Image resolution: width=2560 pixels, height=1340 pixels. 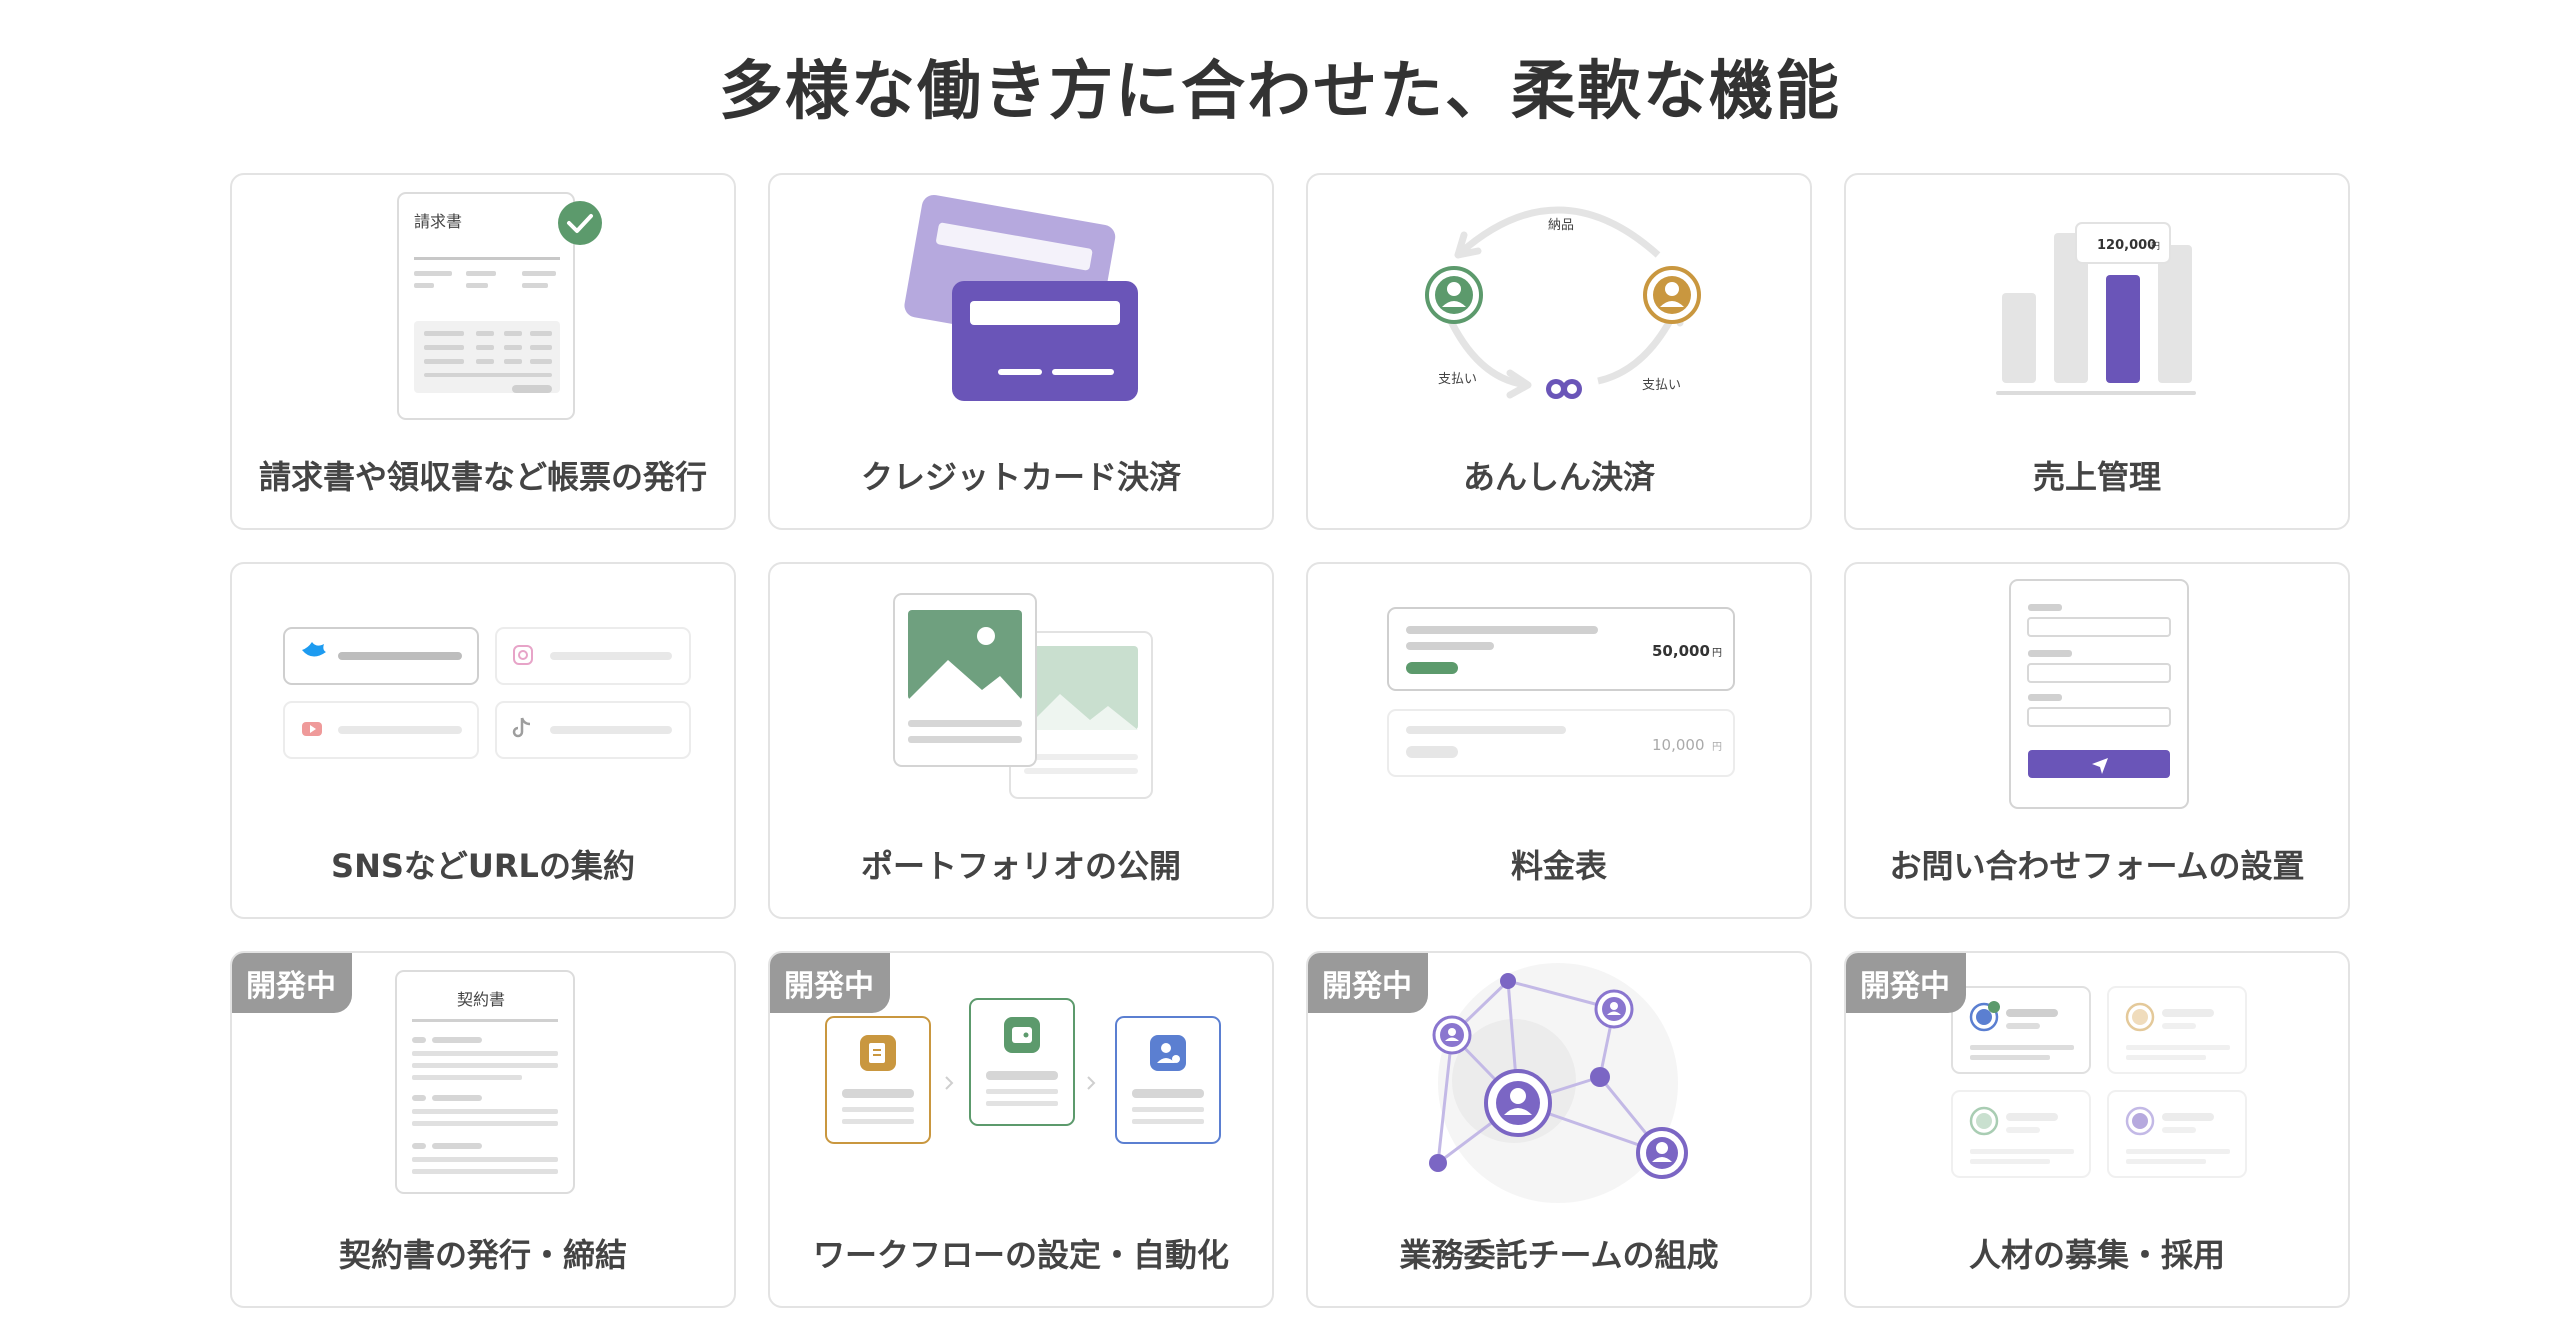 I want to click on price-2-unit: 円, so click(x=1717, y=747).